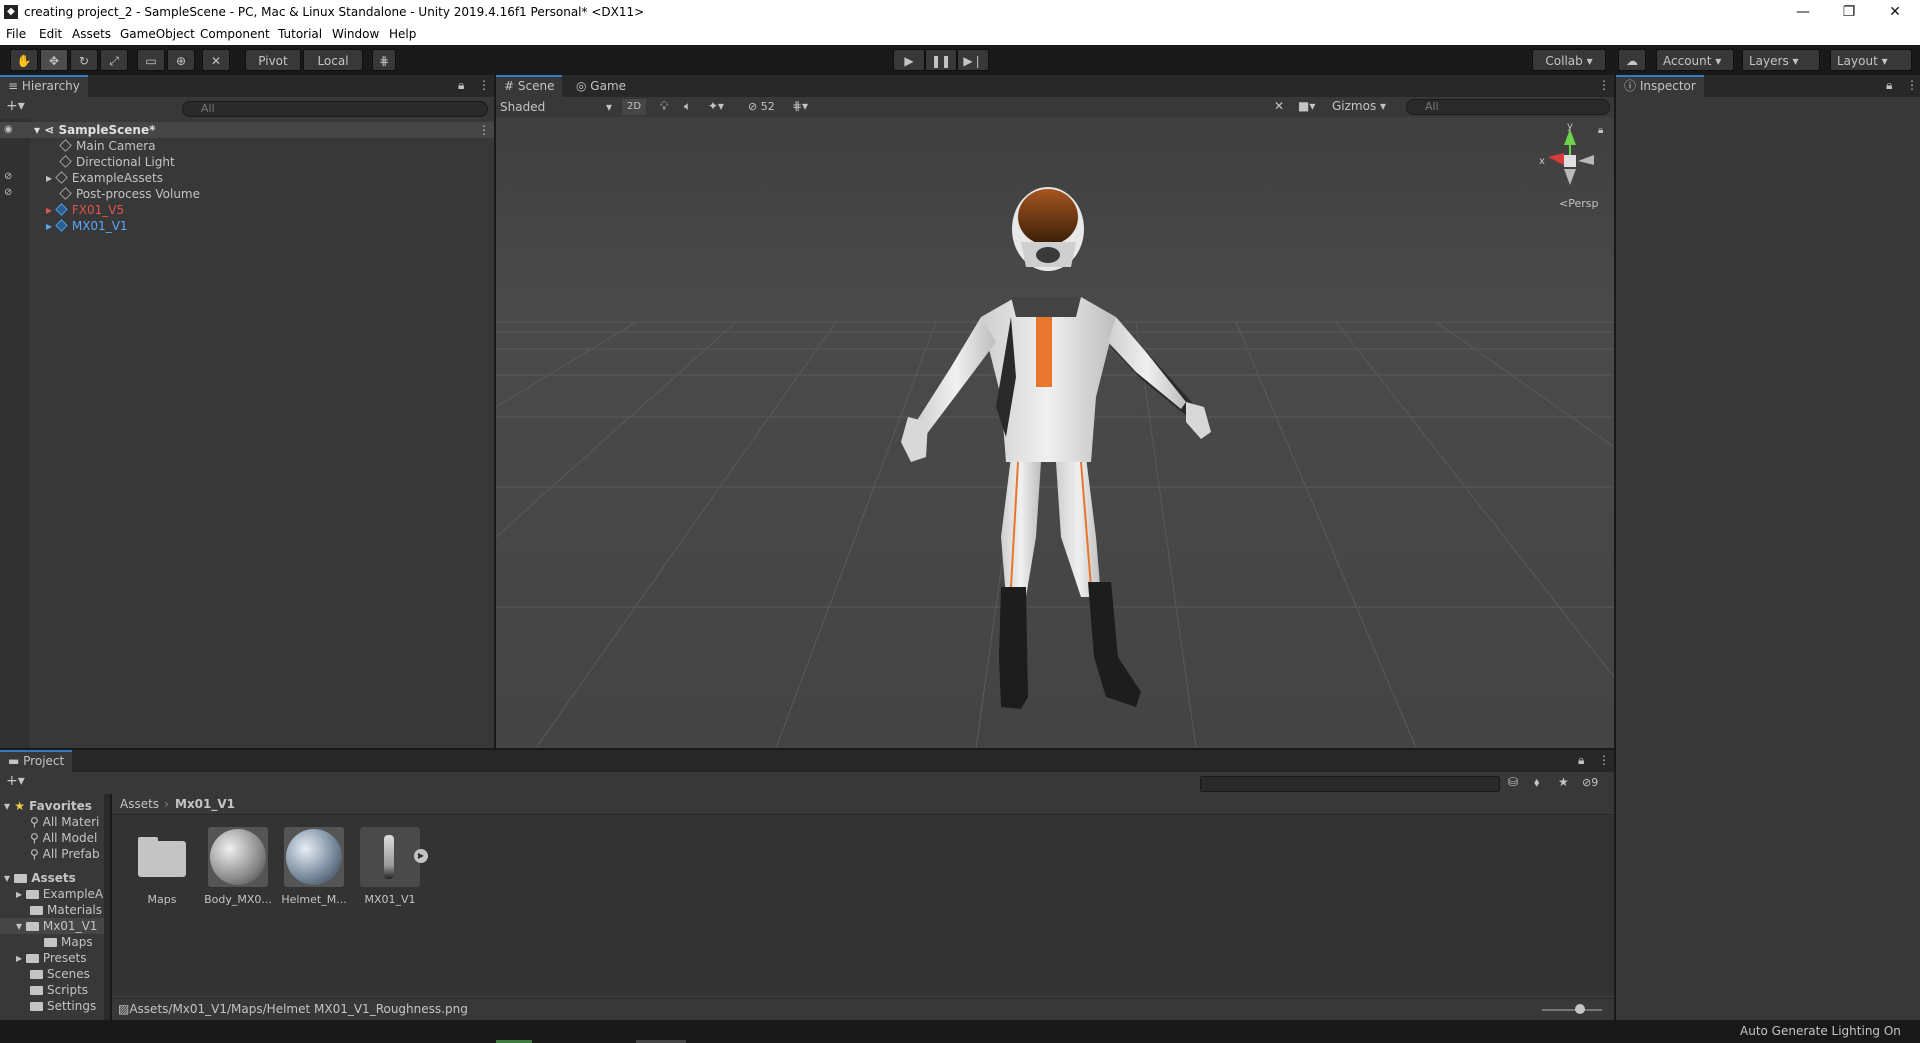 The width and height of the screenshot is (1920, 1043). Describe the element at coordinates (1580, 1009) in the screenshot. I see `zoom-slider-thumb` at that location.